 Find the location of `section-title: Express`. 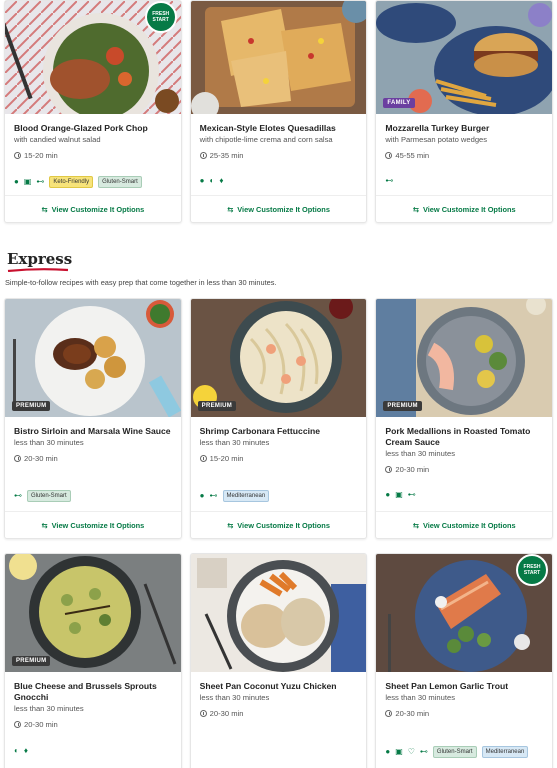

section-title: Express is located at coordinates (40, 259).